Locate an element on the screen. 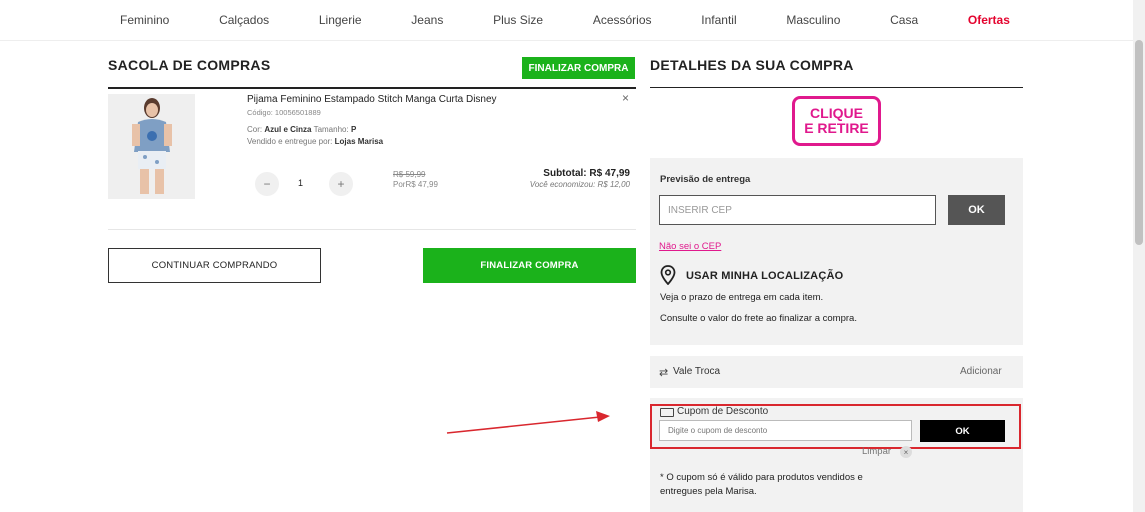 Image resolution: width=1145 pixels, height=512 pixels. use-location-link: USAR MINHA LOCALIZAÇÃO is located at coordinates (764, 276).